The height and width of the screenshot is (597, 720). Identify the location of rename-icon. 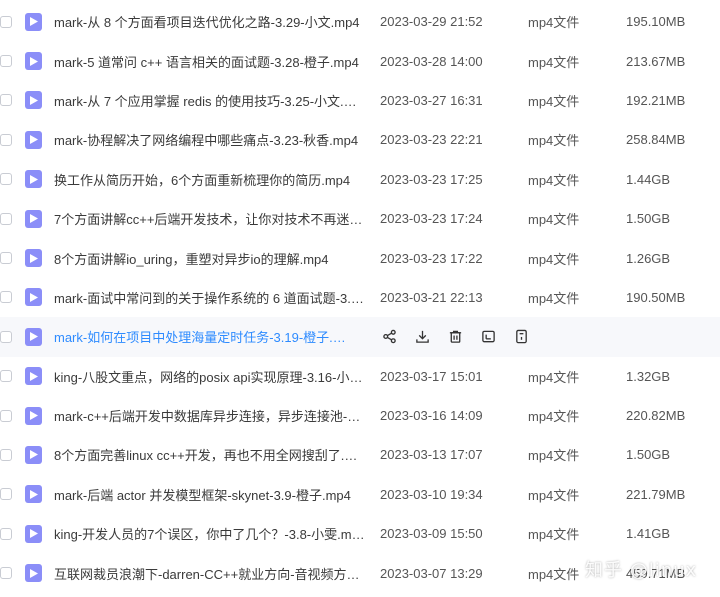
(488, 337).